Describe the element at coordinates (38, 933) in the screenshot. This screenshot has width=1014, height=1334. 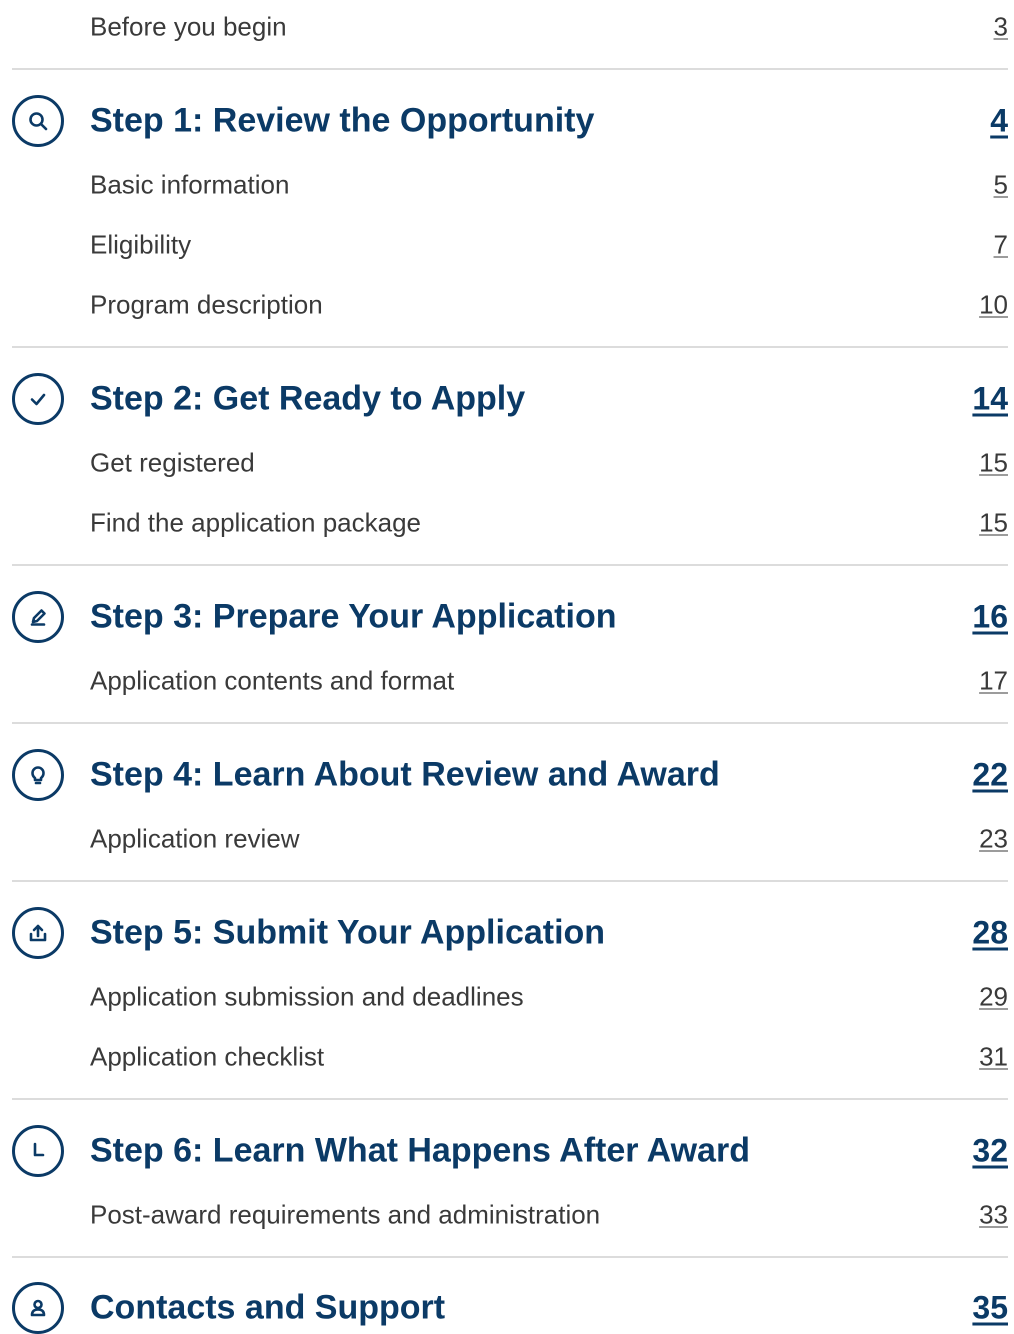
I see `upload-icon` at that location.